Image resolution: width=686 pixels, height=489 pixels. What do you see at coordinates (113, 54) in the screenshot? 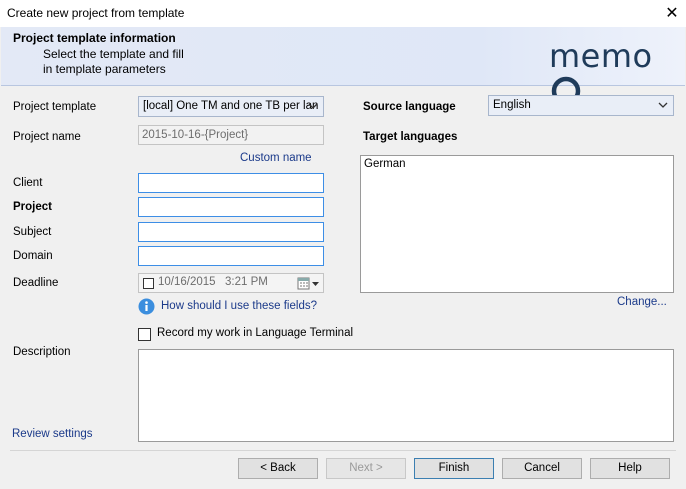
I see `header-subtitle-line1: Select the template and fill` at bounding box center [113, 54].